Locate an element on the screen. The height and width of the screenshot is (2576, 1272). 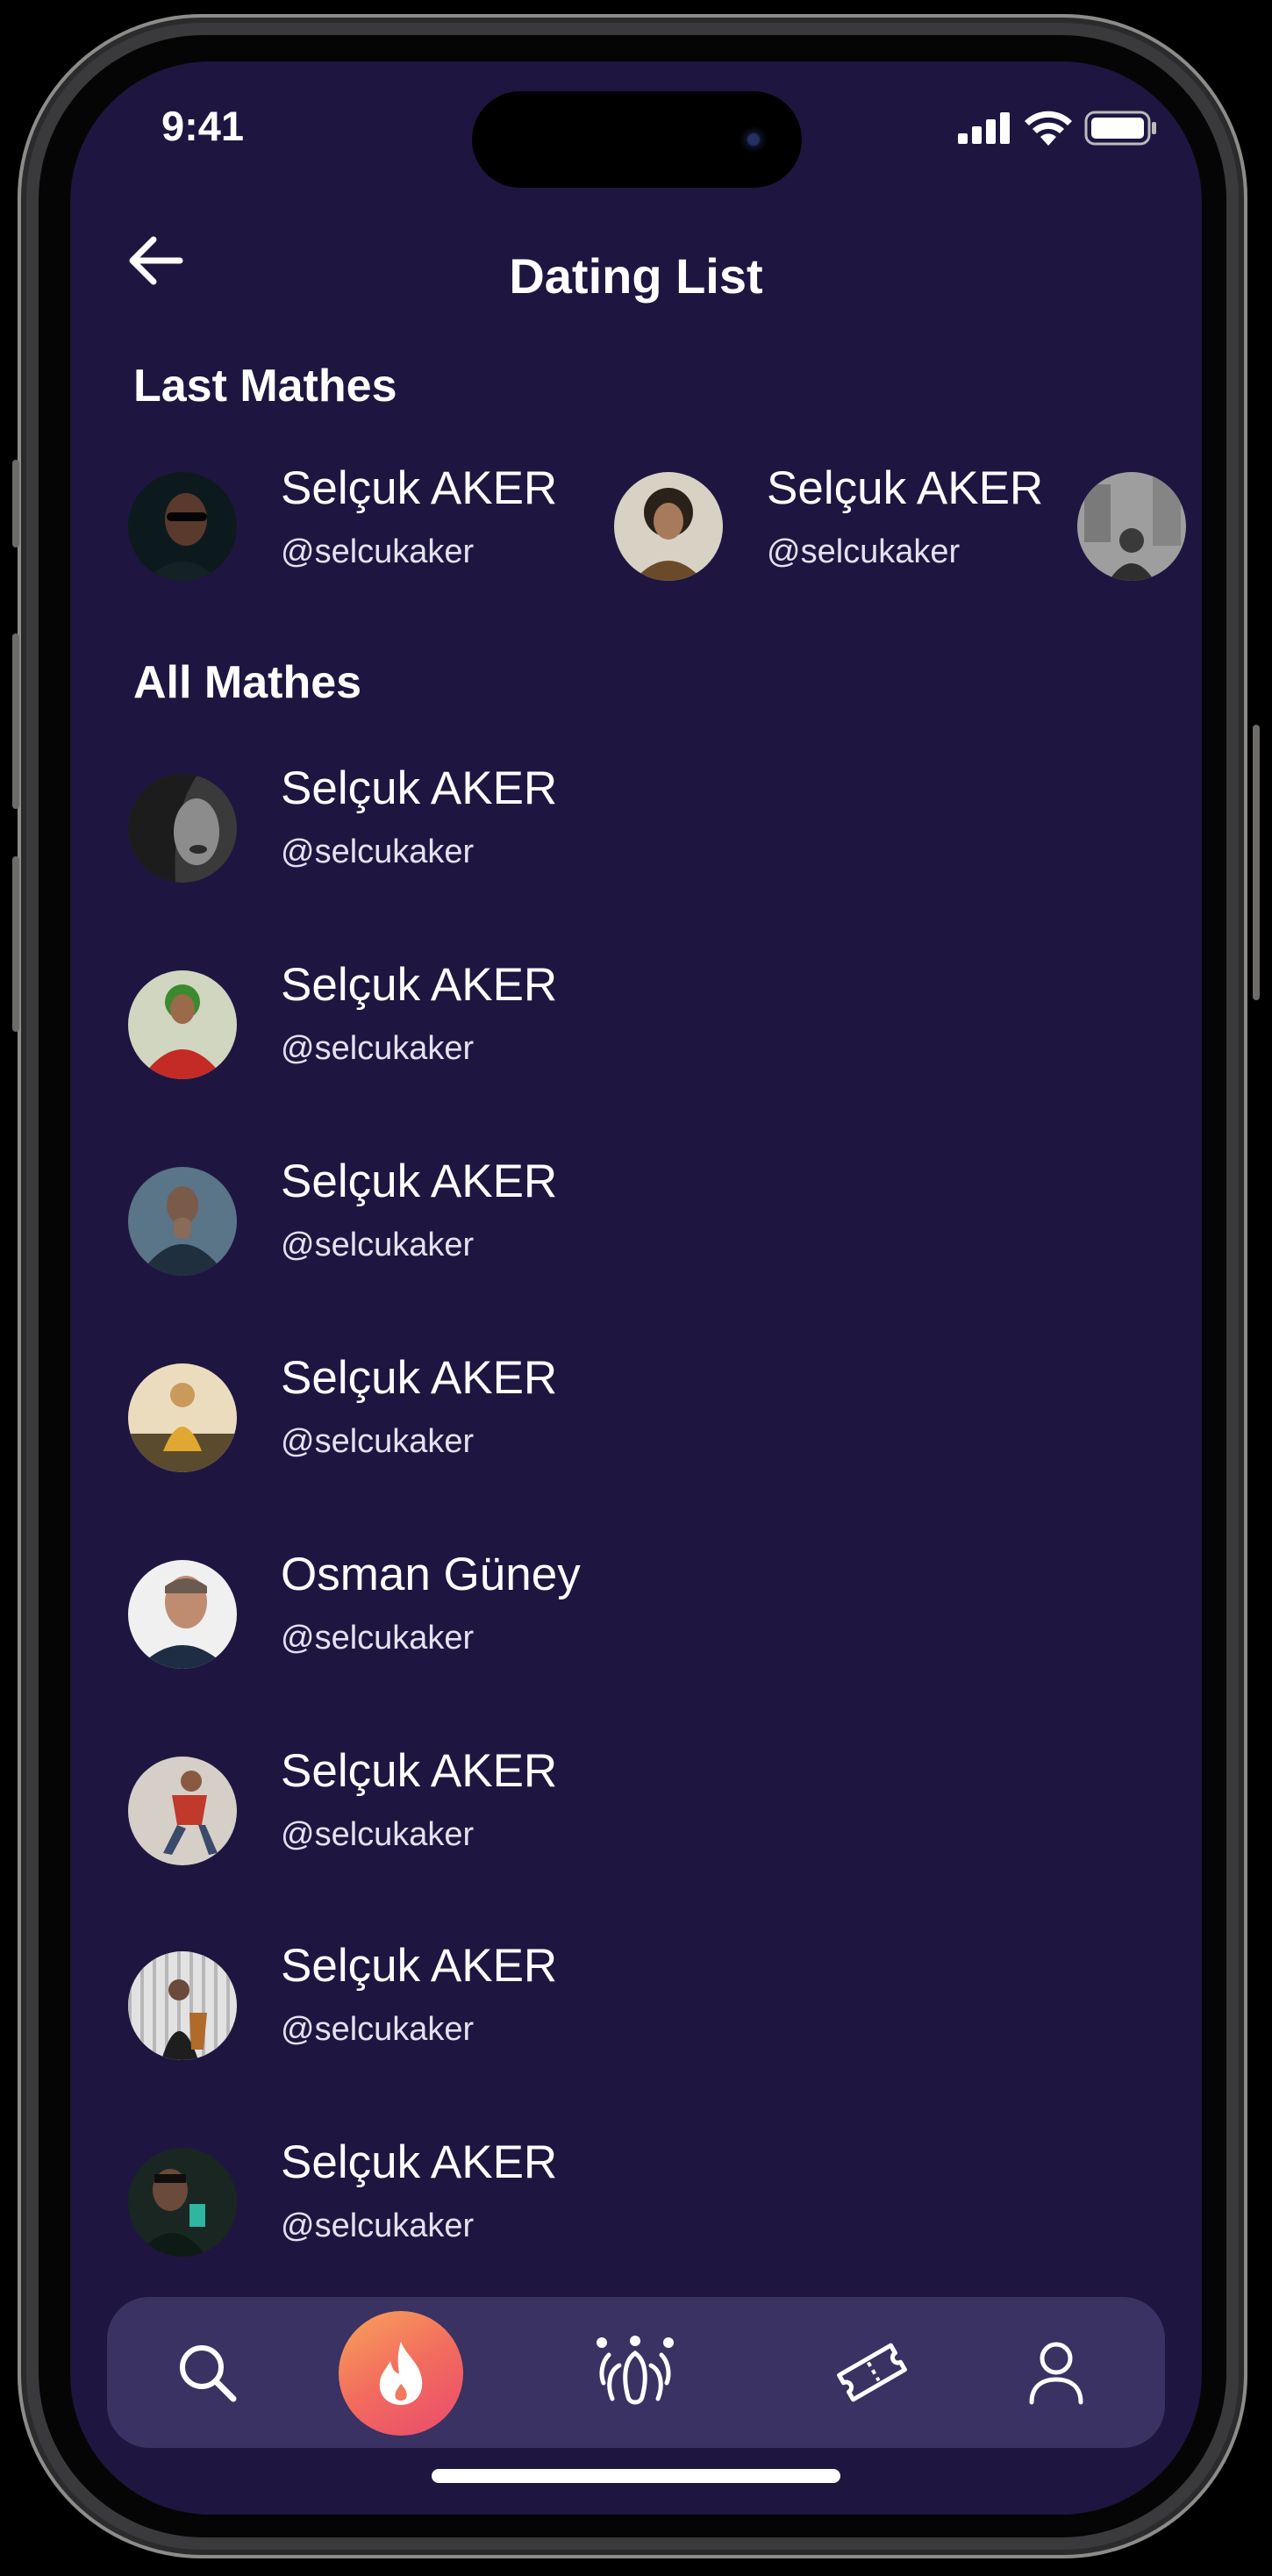
flame-icon is located at coordinates (401, 2373).